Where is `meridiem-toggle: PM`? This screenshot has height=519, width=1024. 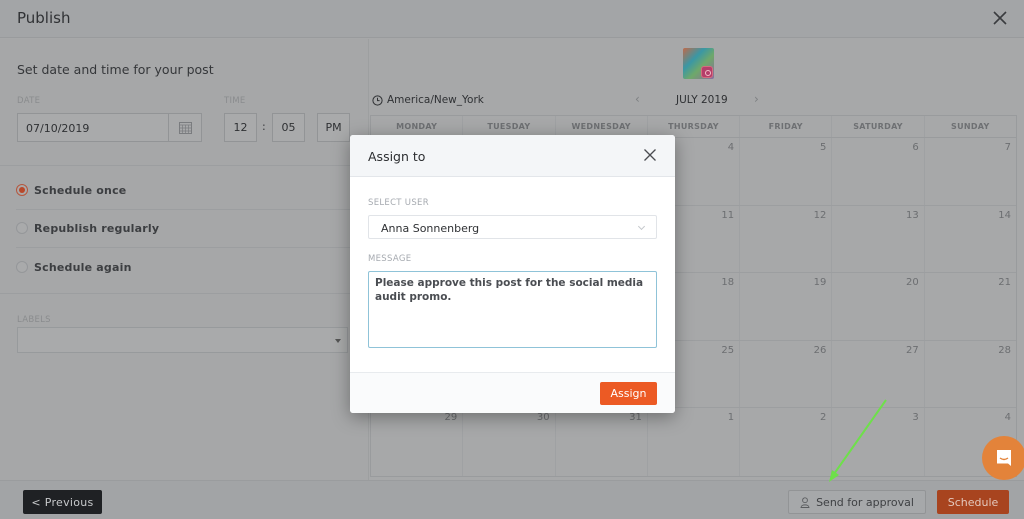
meridiem-toggle: PM is located at coordinates (333, 127).